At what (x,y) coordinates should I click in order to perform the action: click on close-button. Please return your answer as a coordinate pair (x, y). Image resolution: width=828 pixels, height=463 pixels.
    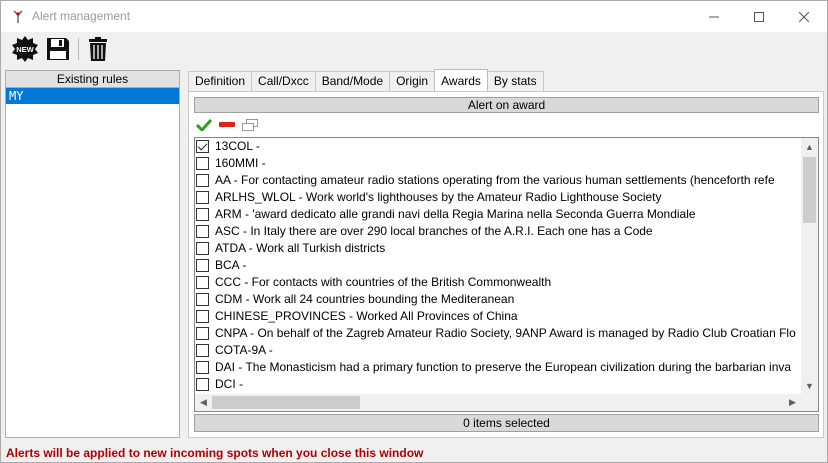
    Looking at the image, I should click on (804, 16).